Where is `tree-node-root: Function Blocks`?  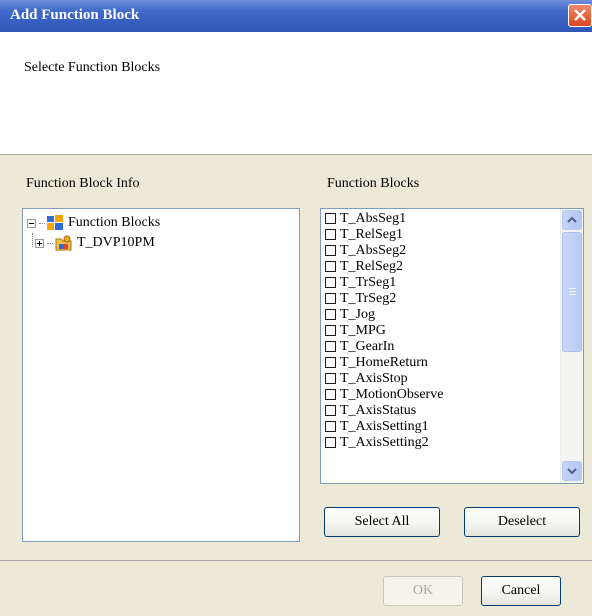
tree-node-root: Function Blocks is located at coordinates (93, 223).